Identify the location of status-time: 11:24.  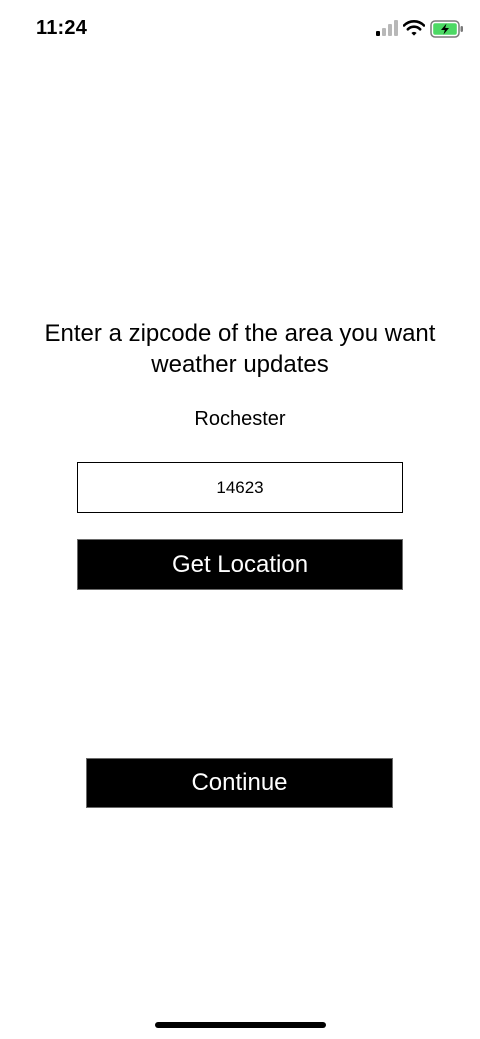
(62, 28).